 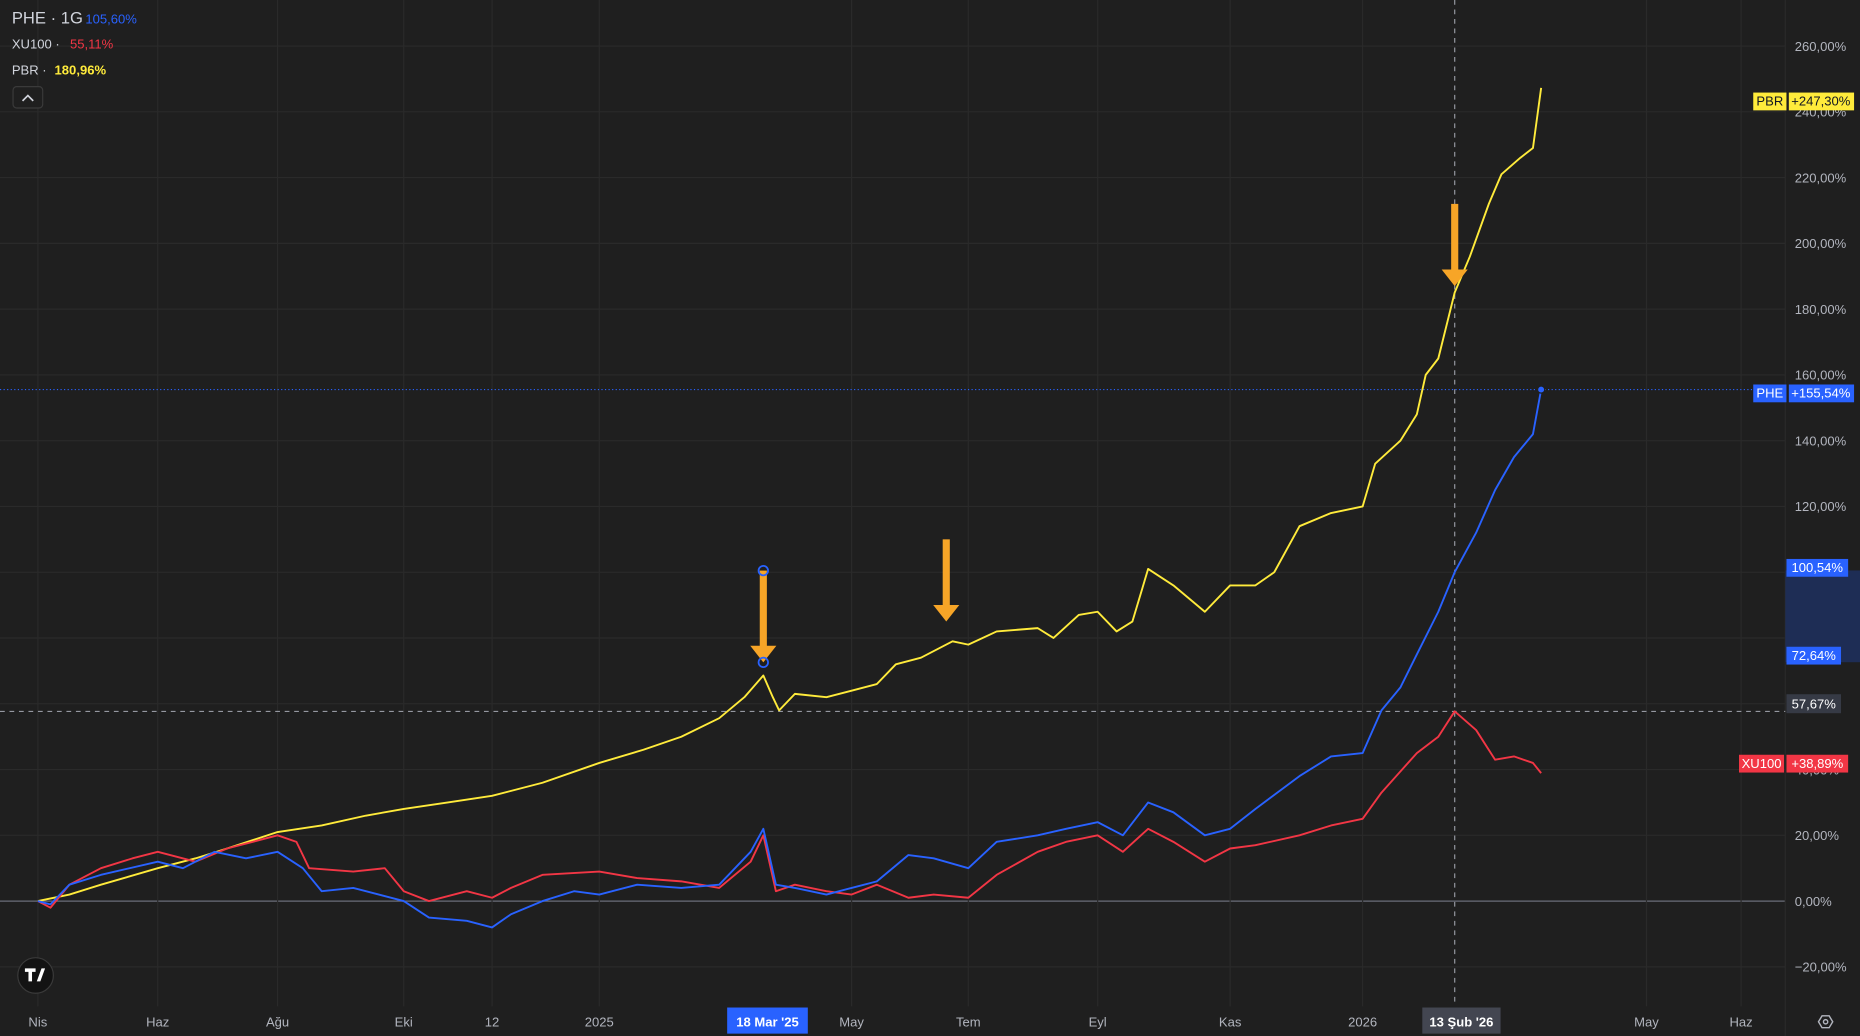 What do you see at coordinates (1817, 835) in the screenshot?
I see `y-tick-label: 20,00%` at bounding box center [1817, 835].